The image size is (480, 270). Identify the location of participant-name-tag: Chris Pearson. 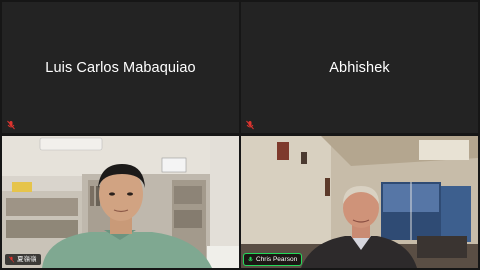
(272, 259).